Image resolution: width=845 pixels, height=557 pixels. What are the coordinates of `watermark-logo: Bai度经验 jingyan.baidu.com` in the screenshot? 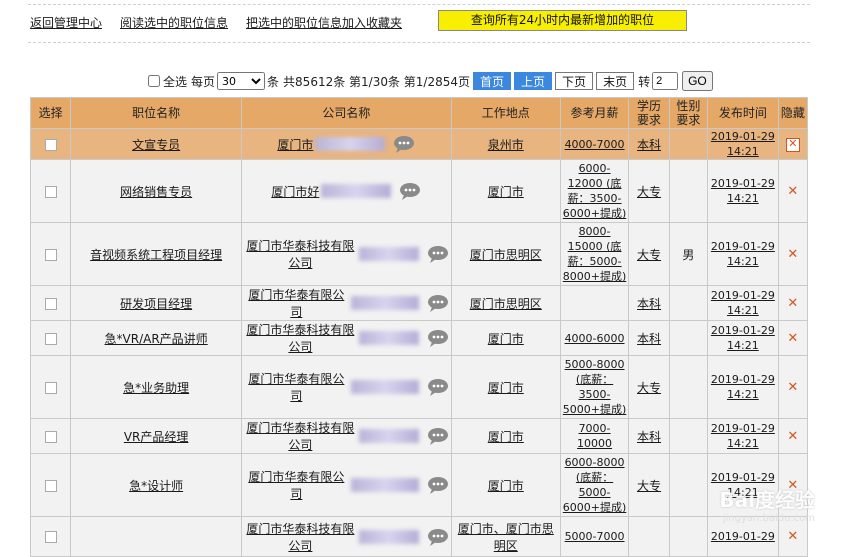 It's located at (767, 506).